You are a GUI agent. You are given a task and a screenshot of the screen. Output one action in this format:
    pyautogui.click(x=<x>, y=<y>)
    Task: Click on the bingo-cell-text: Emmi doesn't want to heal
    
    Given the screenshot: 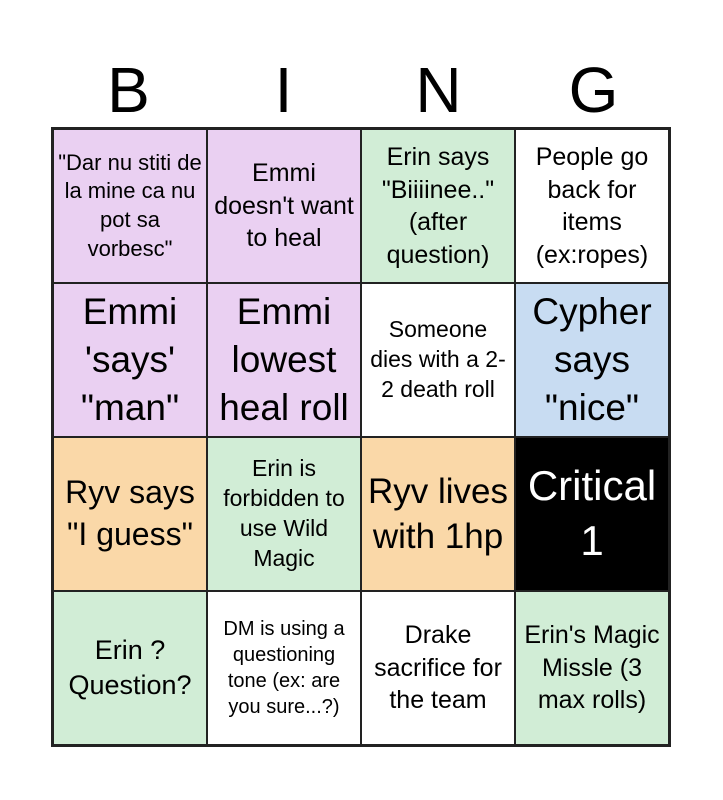 What is the action you would take?
    pyautogui.click(x=284, y=206)
    